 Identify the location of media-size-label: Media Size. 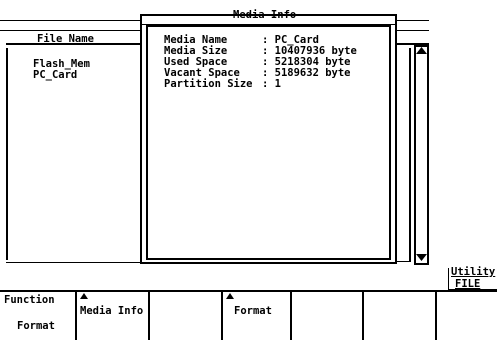
(196, 51).